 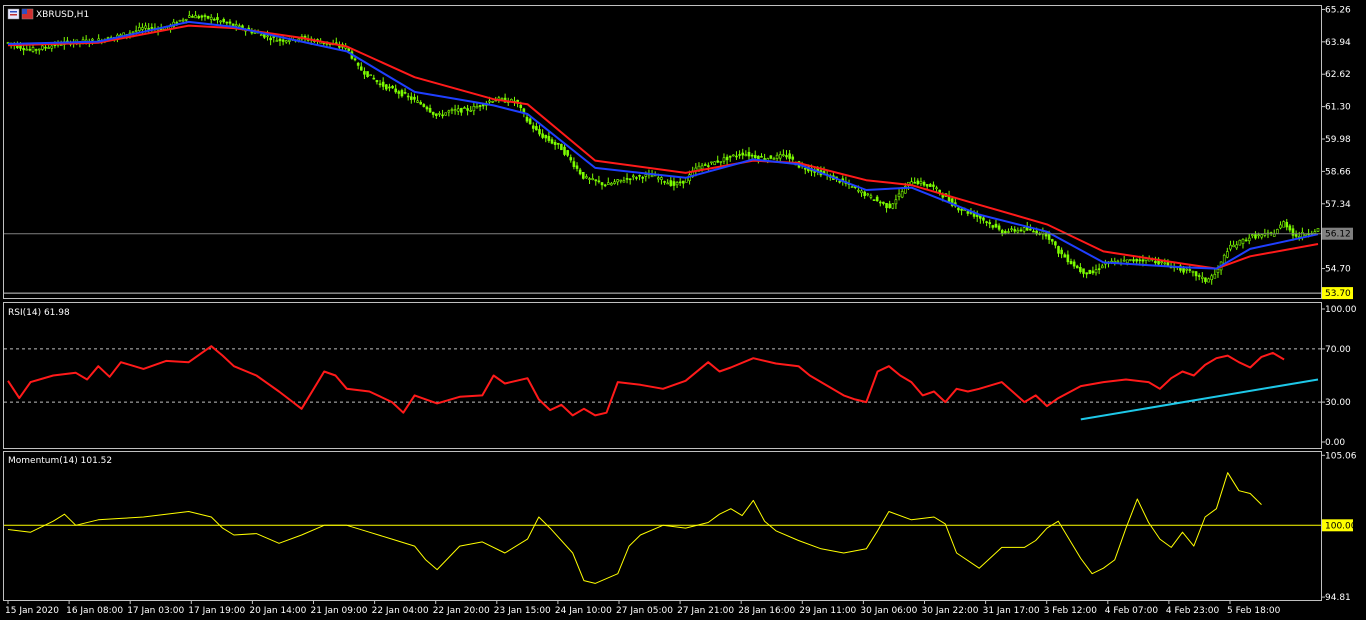 What do you see at coordinates (1254, 611) in the screenshot?
I see `time-axis-label: 5 Feb 18:00` at bounding box center [1254, 611].